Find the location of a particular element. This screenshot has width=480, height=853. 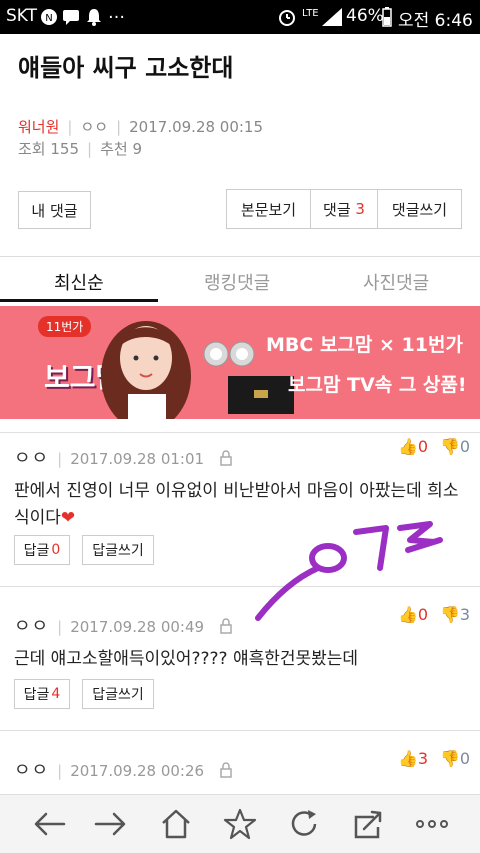

post-title: 얘들아 씨구 고소한대 is located at coordinates (126, 68).